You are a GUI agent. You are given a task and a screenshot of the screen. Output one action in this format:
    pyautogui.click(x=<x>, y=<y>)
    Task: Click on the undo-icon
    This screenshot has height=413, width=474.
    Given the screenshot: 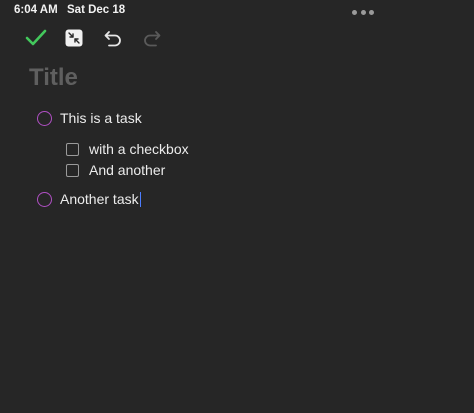 What is the action you would take?
    pyautogui.click(x=112, y=39)
    